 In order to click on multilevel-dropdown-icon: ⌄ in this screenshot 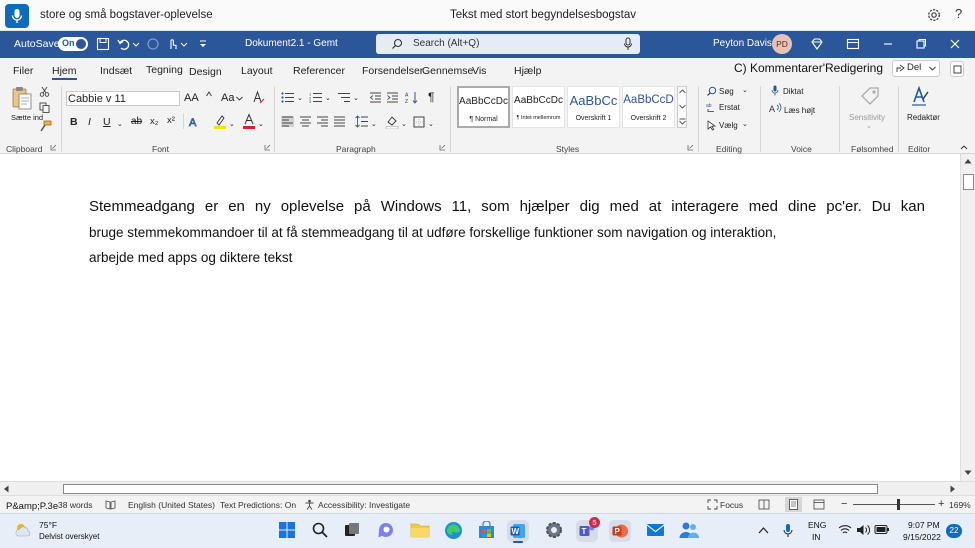, I will do `click(356, 98)`.